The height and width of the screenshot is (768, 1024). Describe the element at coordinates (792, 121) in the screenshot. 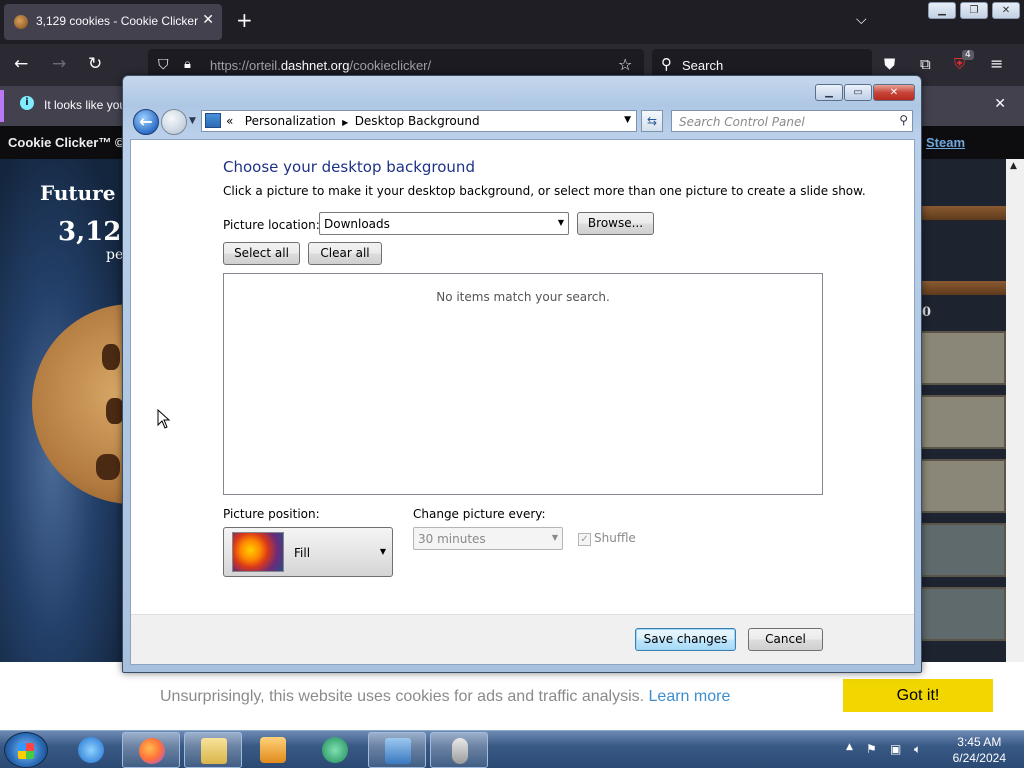

I see `search-control-panel-input: Search Control Panel ⚲` at that location.